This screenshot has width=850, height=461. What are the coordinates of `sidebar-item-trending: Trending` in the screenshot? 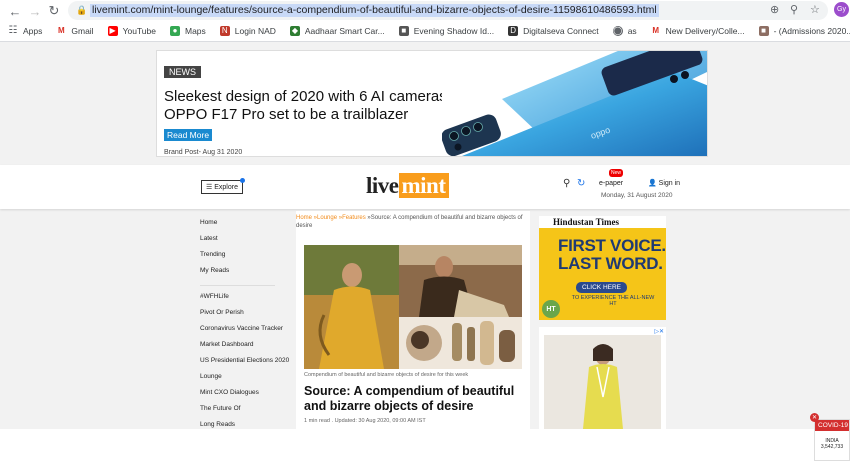 It's located at (240, 255).